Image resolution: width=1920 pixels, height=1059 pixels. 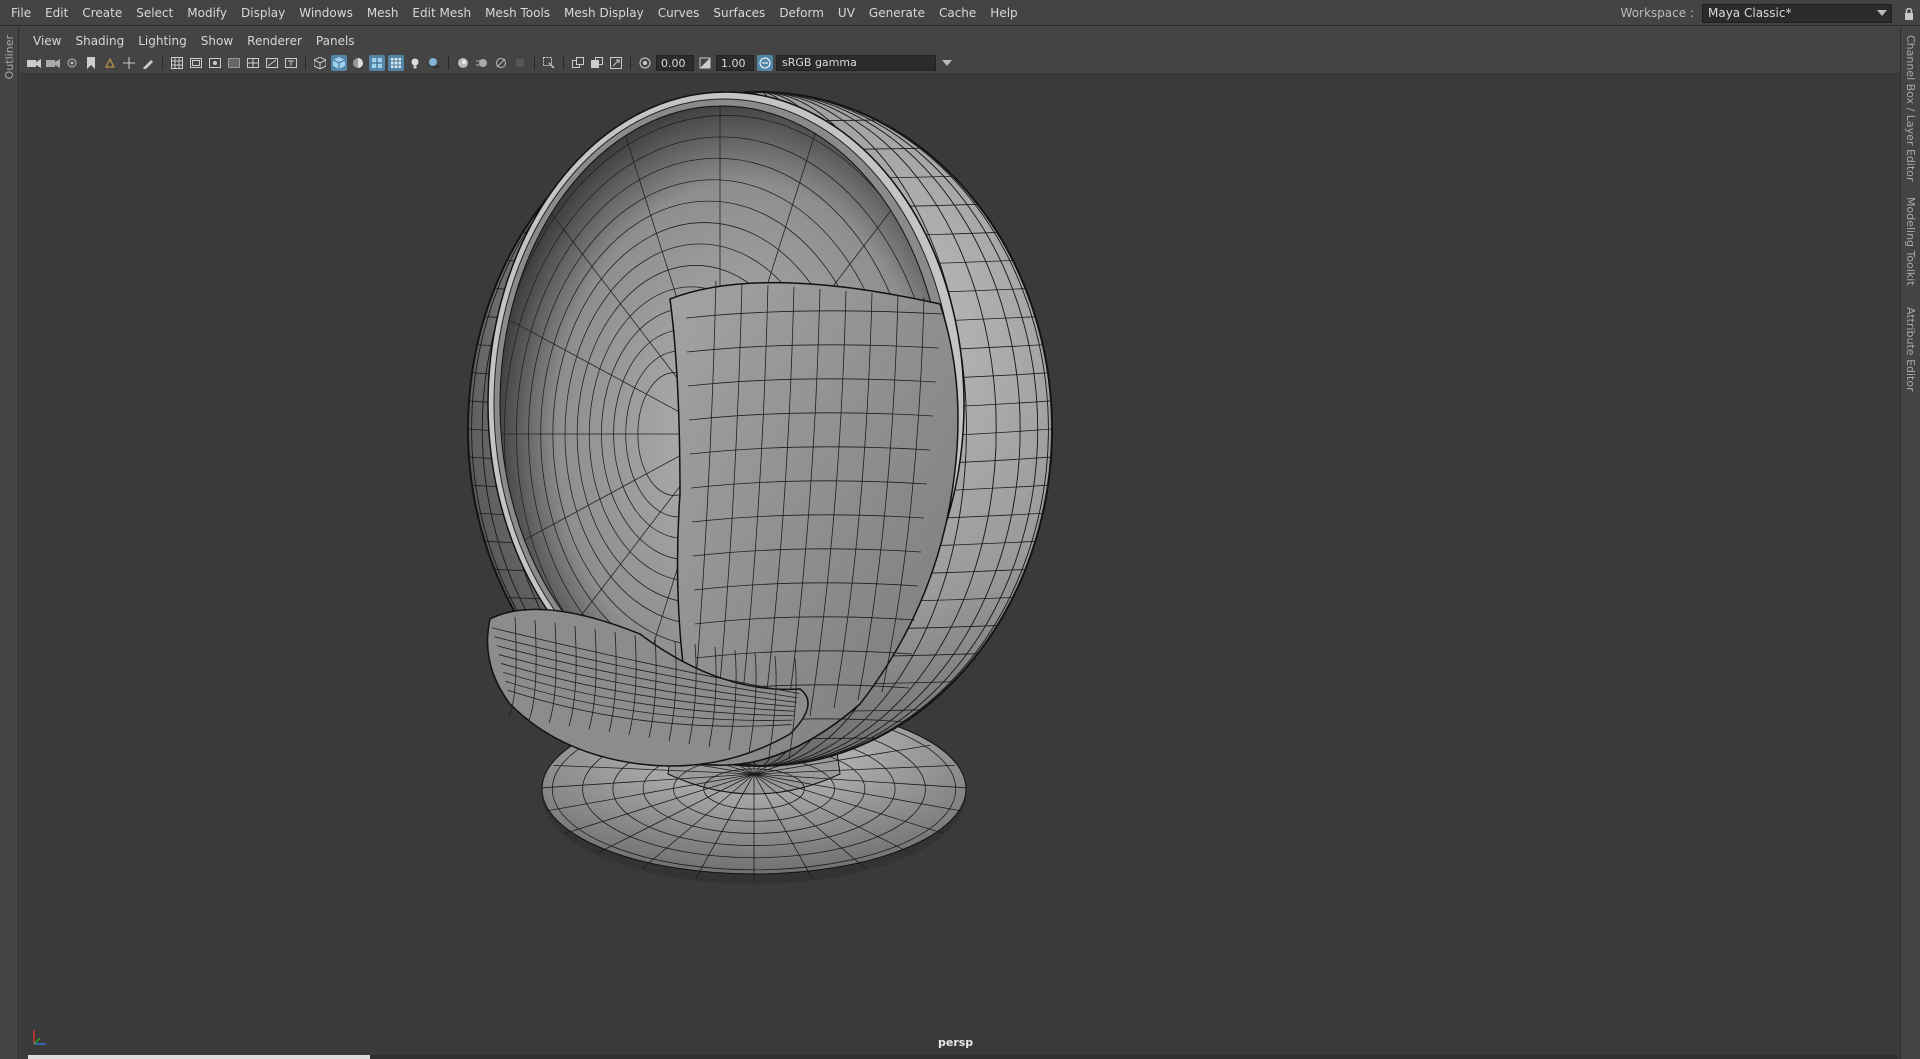 I want to click on menu-mesh-tools: Mesh Tools, so click(x=517, y=13).